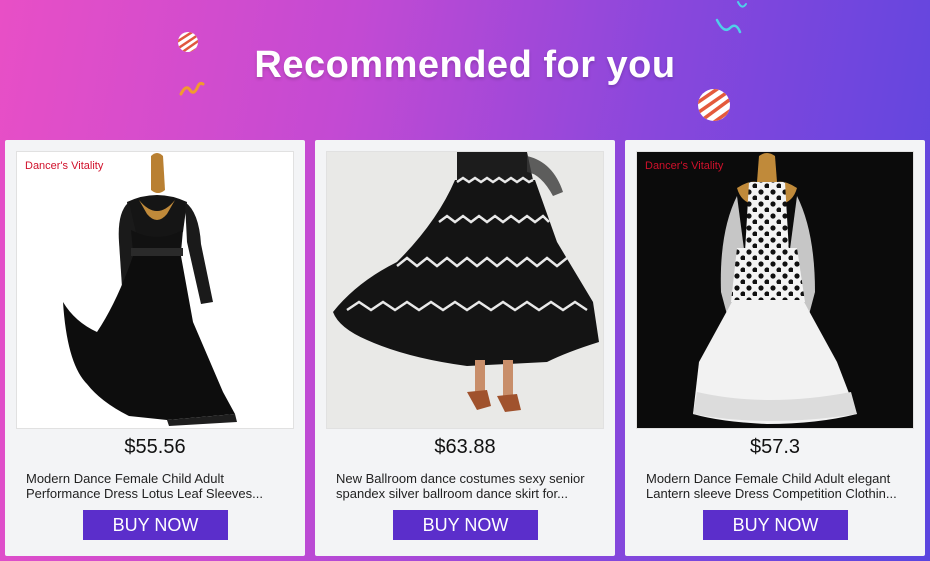 This screenshot has height=561, width=930. Describe the element at coordinates (714, 105) in the screenshot. I see `striped-ball-icon` at that location.